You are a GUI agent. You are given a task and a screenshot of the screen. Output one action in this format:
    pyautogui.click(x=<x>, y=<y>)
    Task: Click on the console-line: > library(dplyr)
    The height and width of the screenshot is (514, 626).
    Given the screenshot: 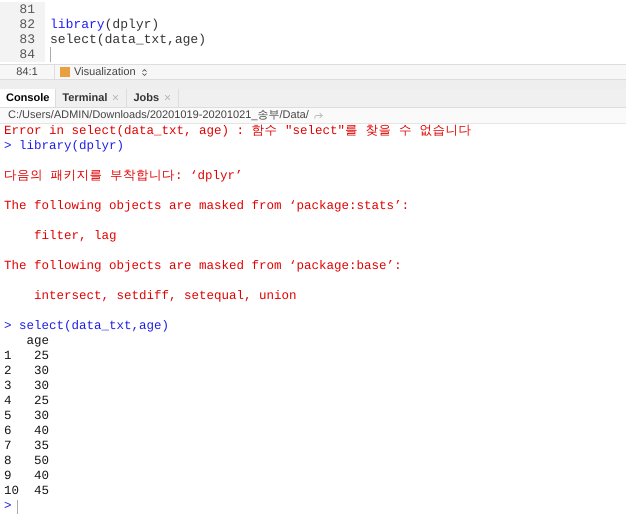 What is the action you would take?
    pyautogui.click(x=64, y=146)
    